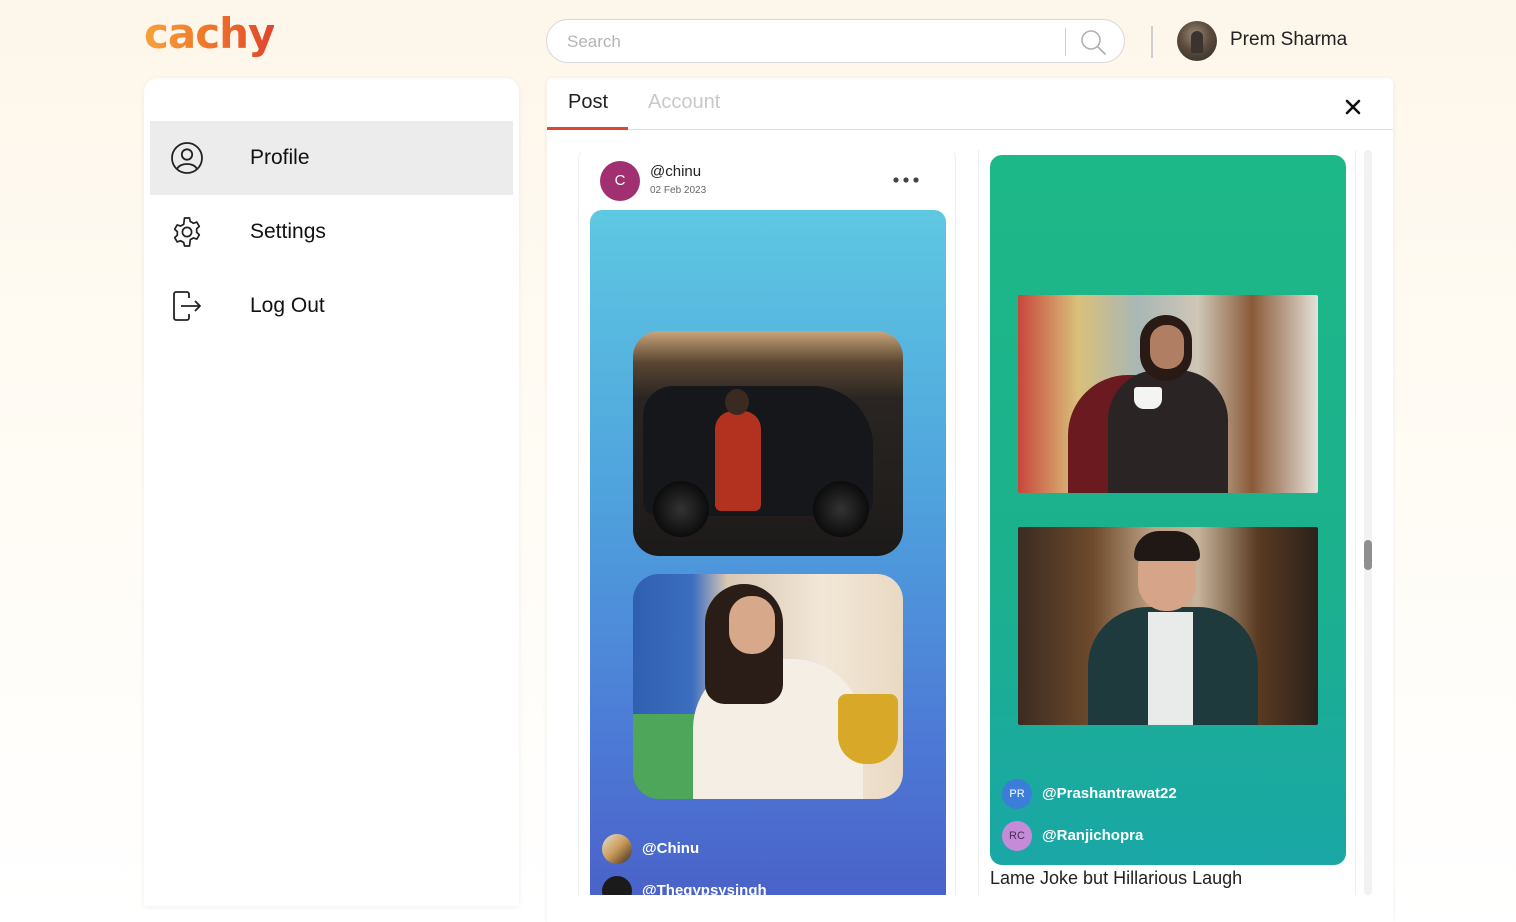  I want to click on post-photo-car, so click(768, 443).